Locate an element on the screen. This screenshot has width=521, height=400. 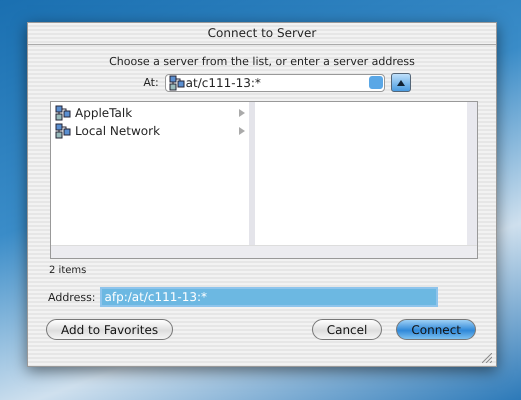
resize-grip-icon is located at coordinates (487, 358).